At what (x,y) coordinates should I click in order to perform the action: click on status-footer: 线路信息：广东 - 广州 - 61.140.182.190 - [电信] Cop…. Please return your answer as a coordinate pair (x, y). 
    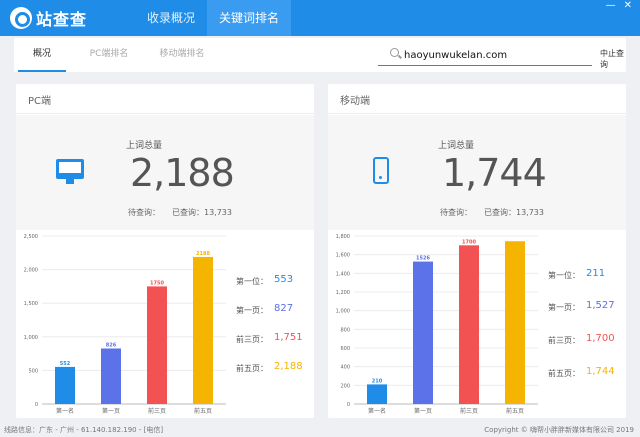
    Looking at the image, I should click on (320, 428).